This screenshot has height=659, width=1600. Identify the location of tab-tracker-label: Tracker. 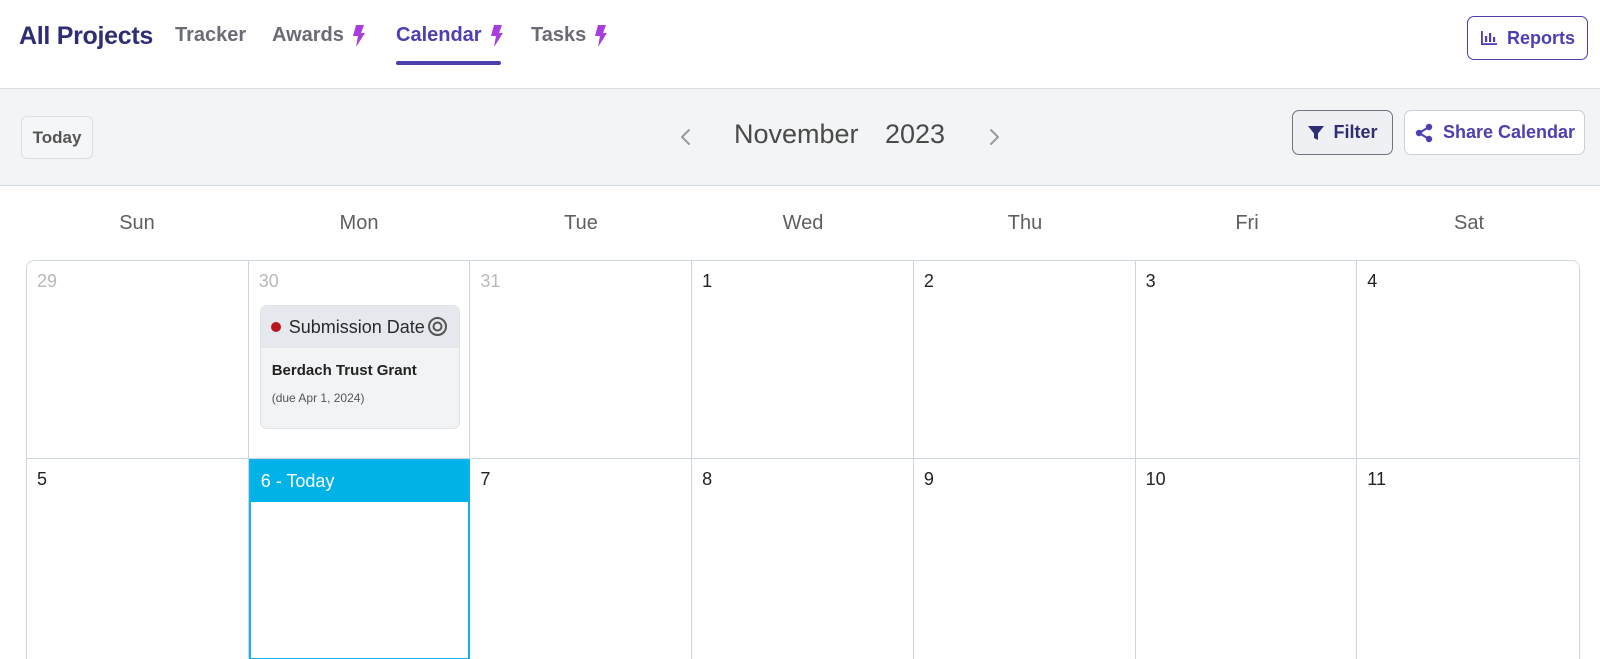
(211, 35).